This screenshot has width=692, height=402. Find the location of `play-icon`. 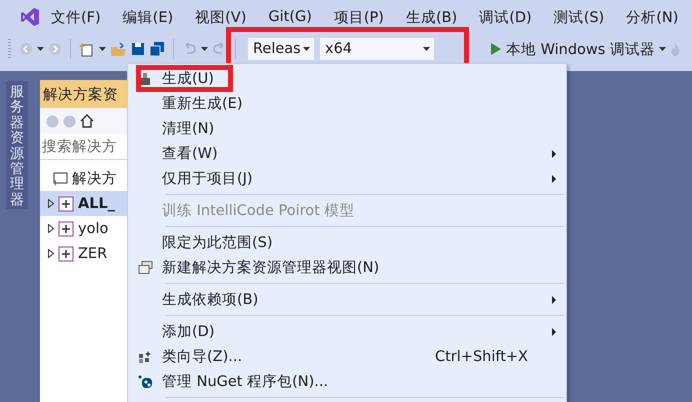

play-icon is located at coordinates (496, 49).